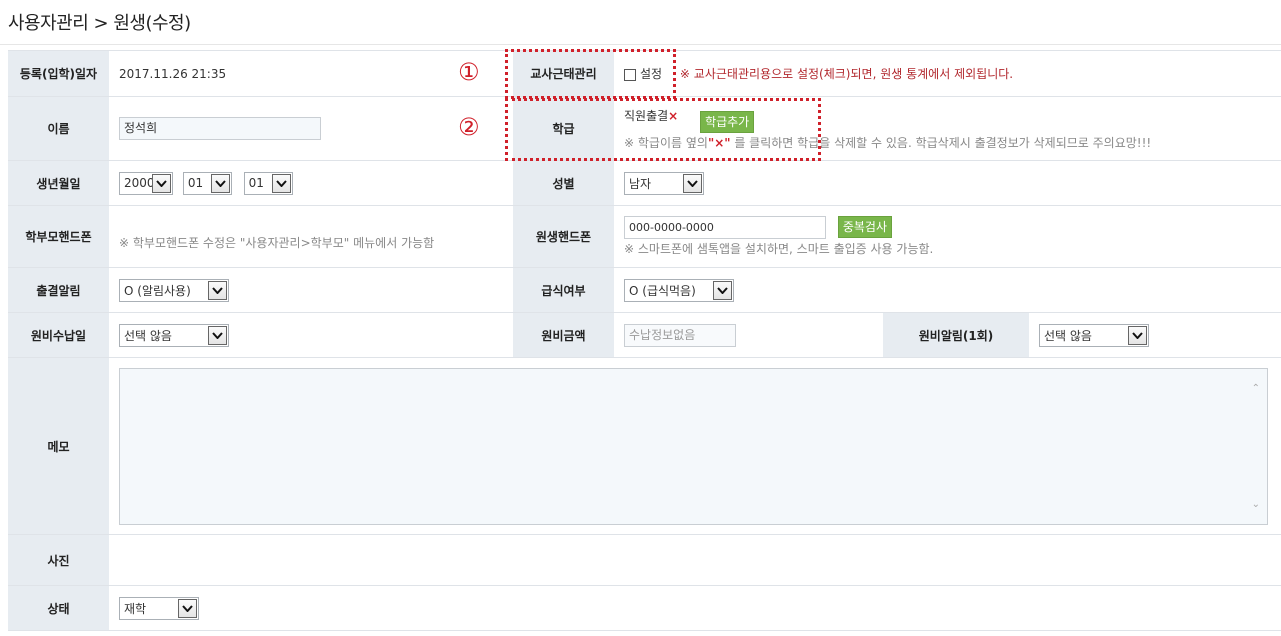 The width and height of the screenshot is (1281, 636). Describe the element at coordinates (640, 183) in the screenshot. I see `gender-value: 남자` at that location.